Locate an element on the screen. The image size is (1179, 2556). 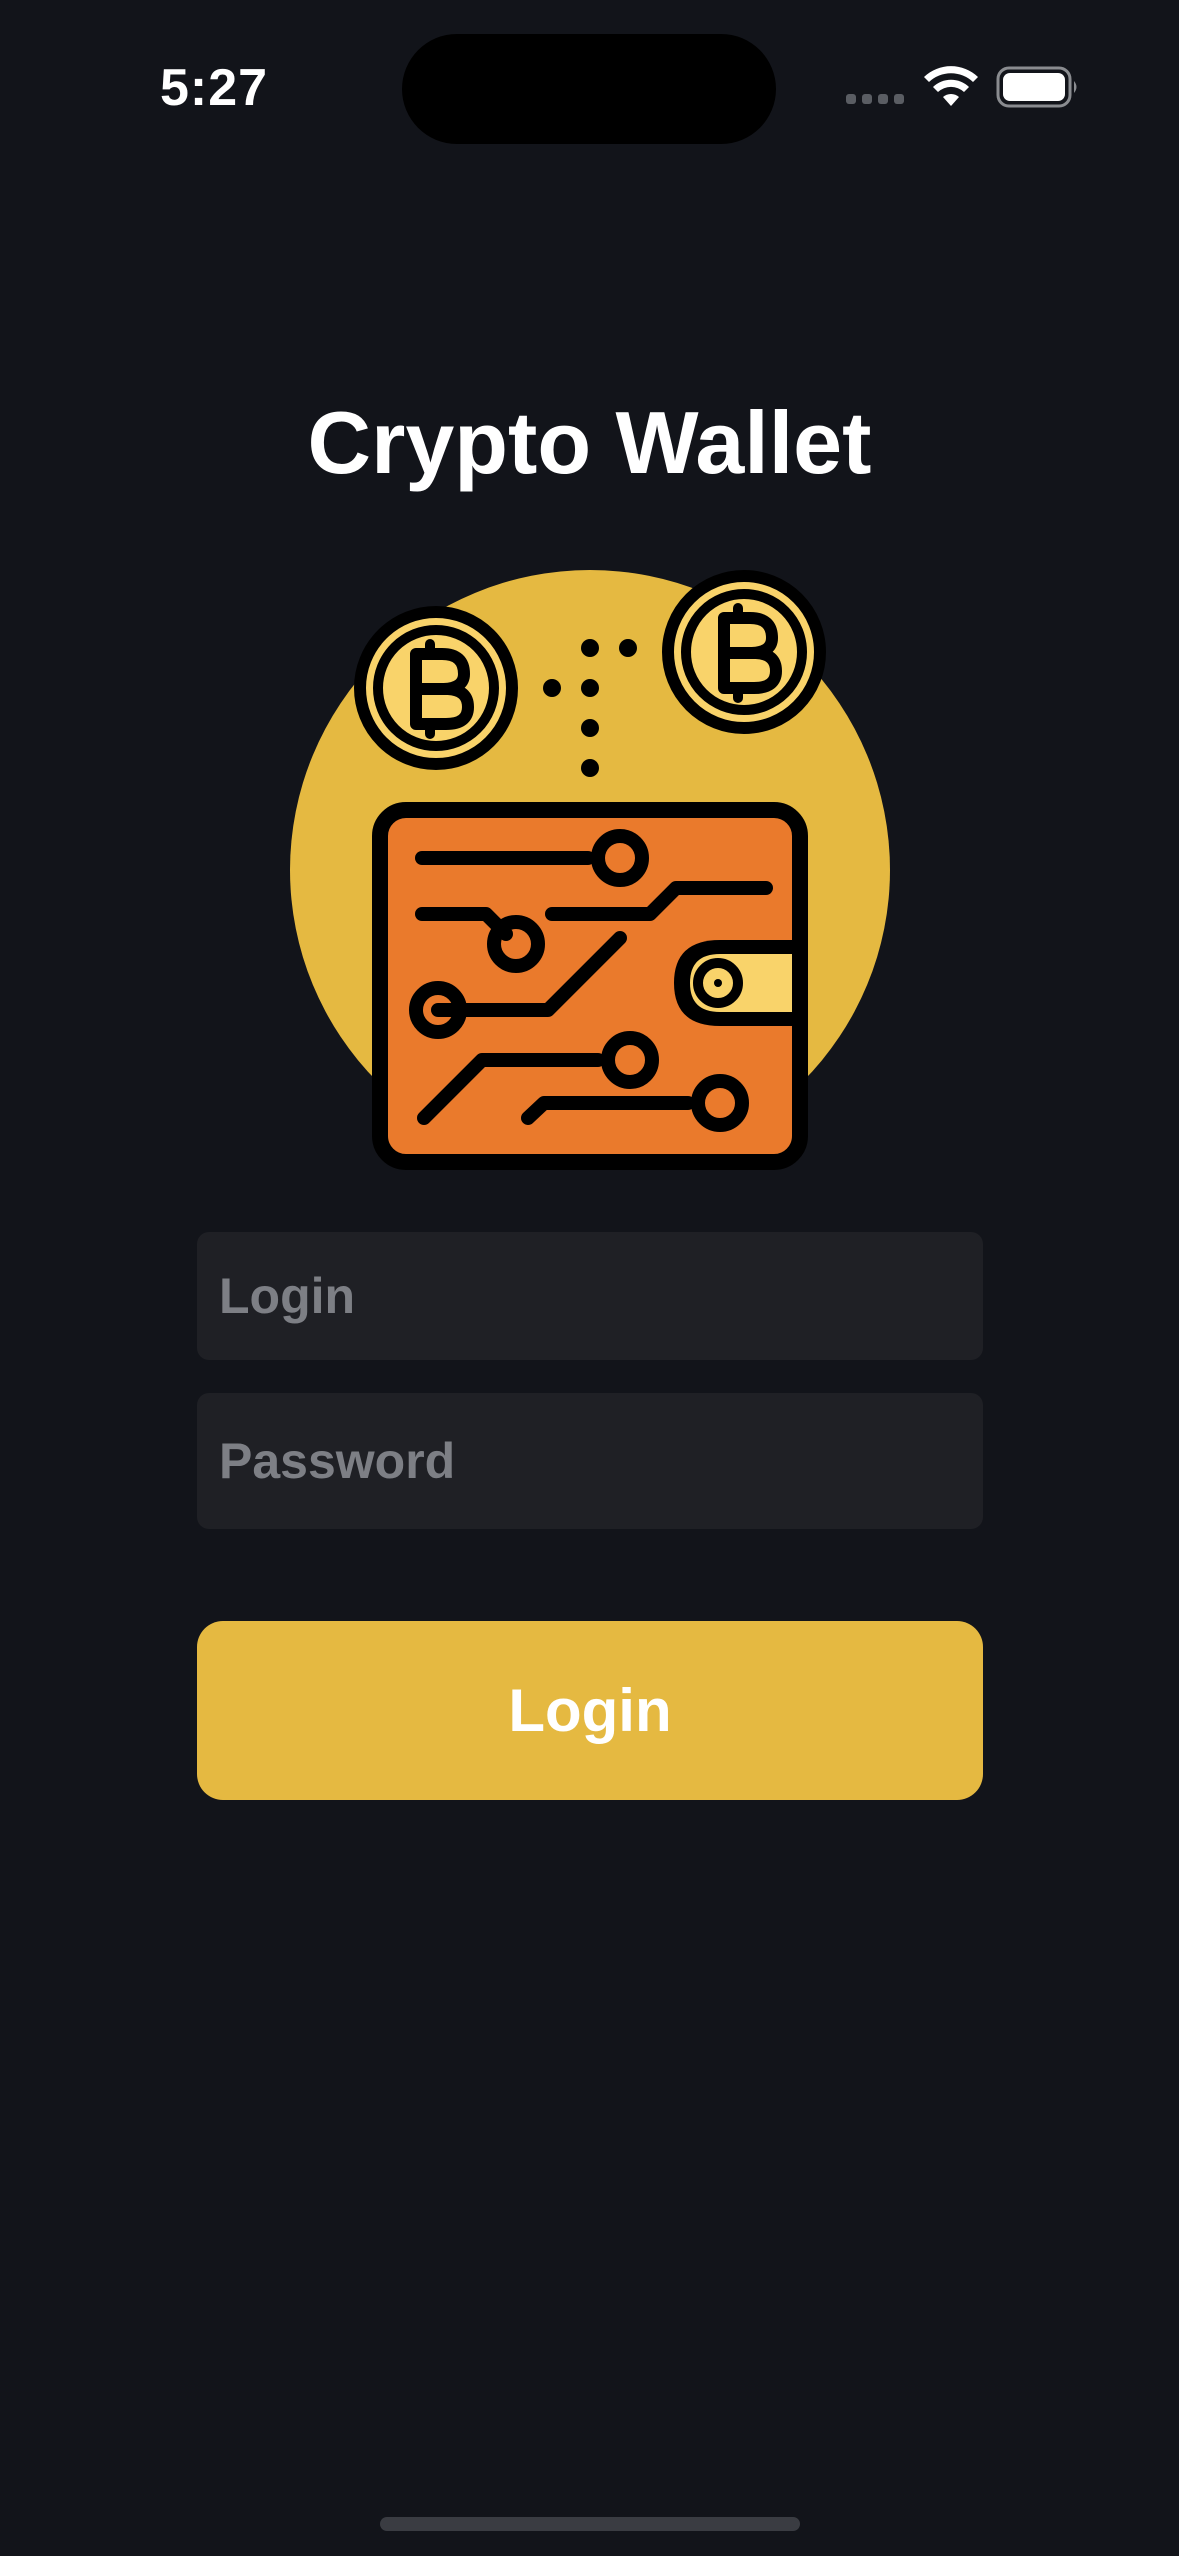
login-input is located at coordinates (590, 1296).